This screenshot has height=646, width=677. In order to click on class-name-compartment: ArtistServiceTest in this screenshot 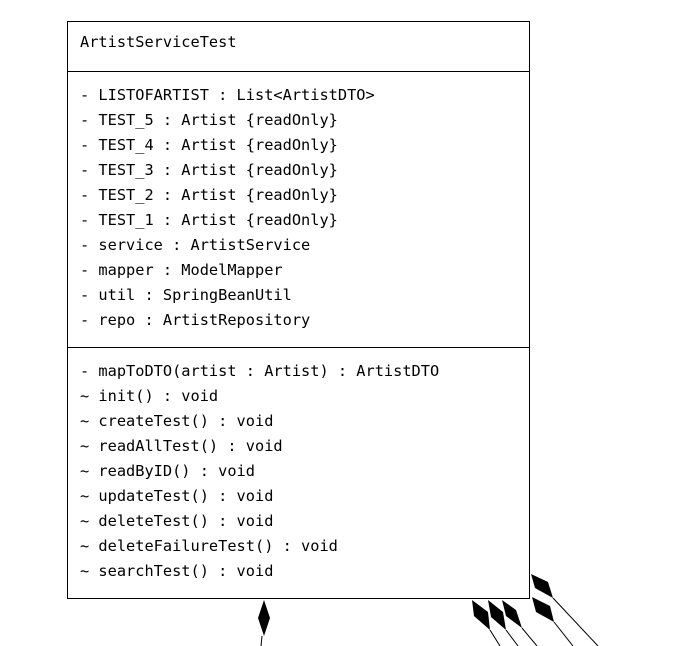, I will do `click(298, 47)`.